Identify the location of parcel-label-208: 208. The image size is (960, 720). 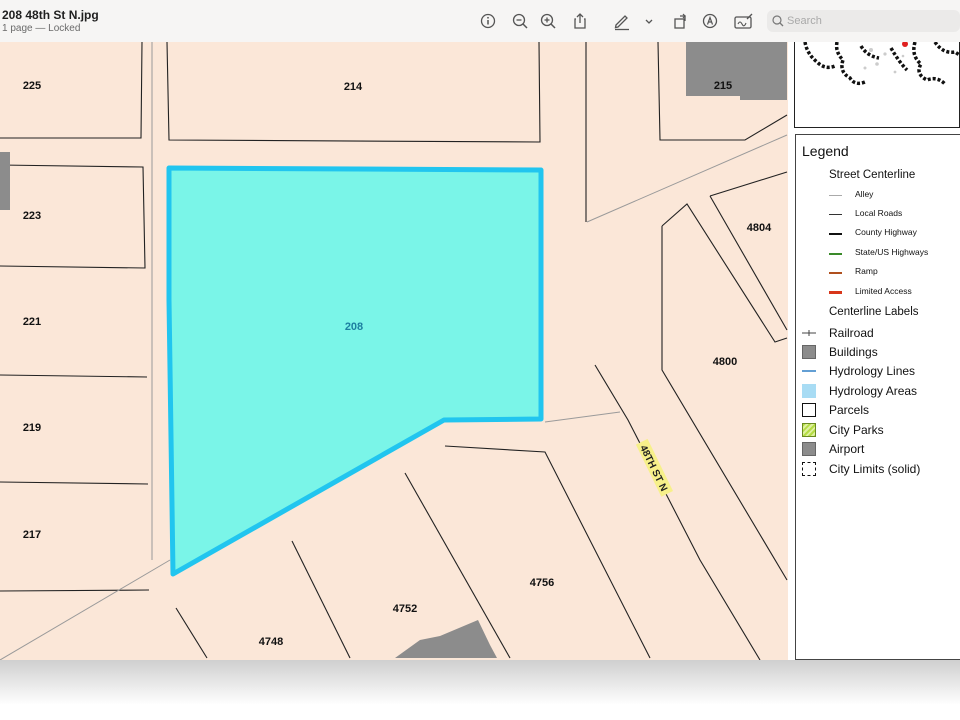
(354, 327).